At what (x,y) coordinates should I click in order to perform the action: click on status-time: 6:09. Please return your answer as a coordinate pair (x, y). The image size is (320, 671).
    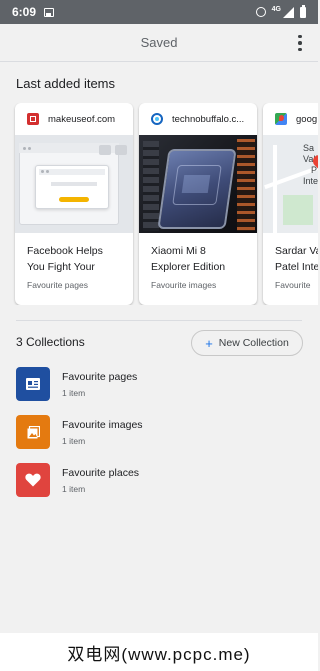
    Looking at the image, I should click on (24, 12).